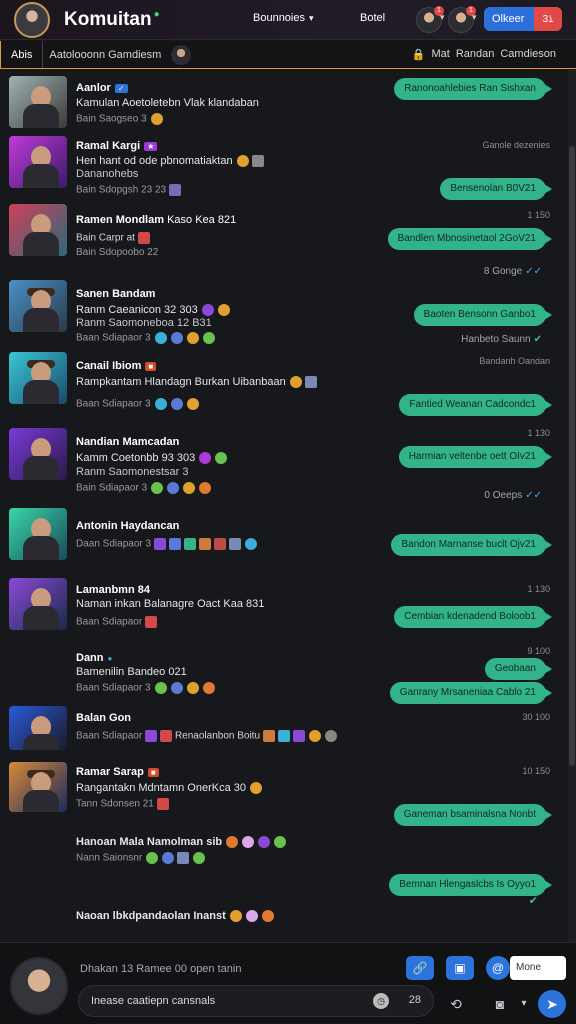 Image resolution: width=576 pixels, height=1024 pixels. I want to click on subbar-link: Randan, so click(475, 54).